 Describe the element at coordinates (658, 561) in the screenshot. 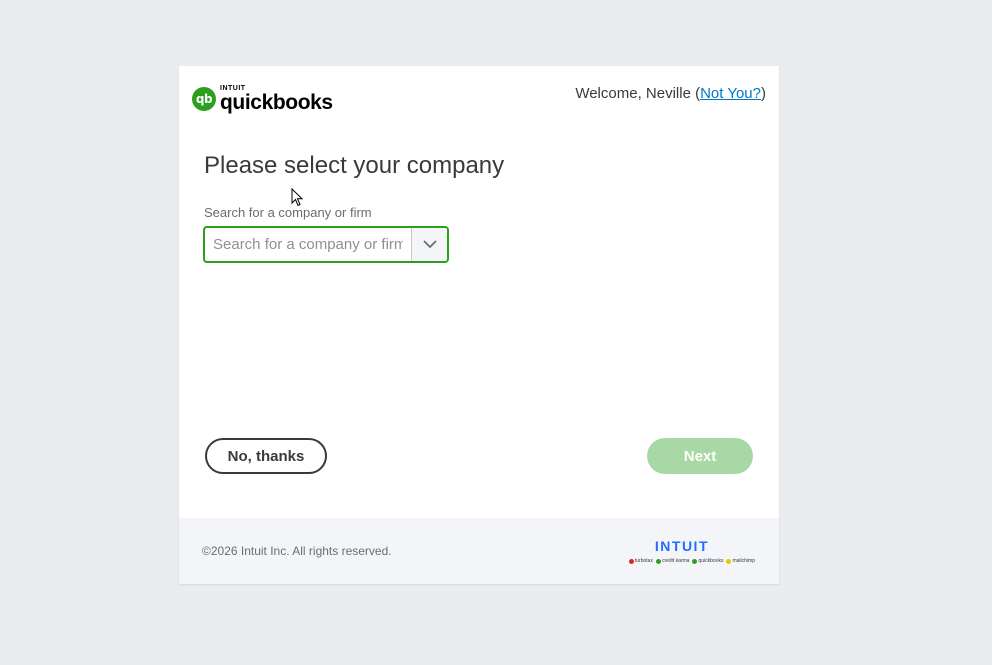

I see `credit-karma-icon` at that location.